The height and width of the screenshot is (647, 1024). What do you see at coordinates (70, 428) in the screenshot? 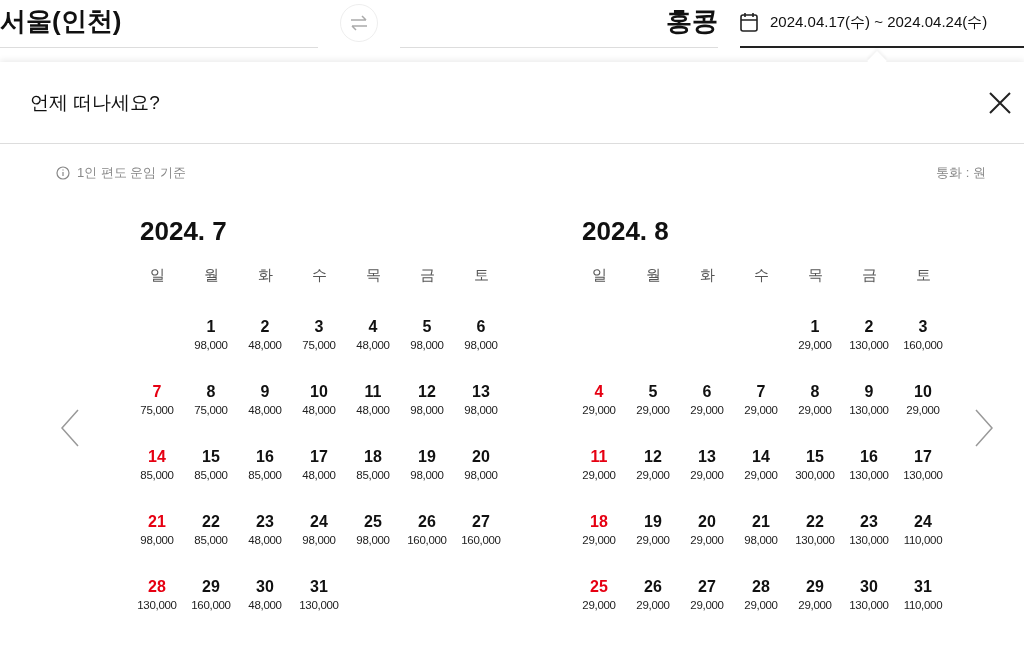
I see `previous-month-button` at bounding box center [70, 428].